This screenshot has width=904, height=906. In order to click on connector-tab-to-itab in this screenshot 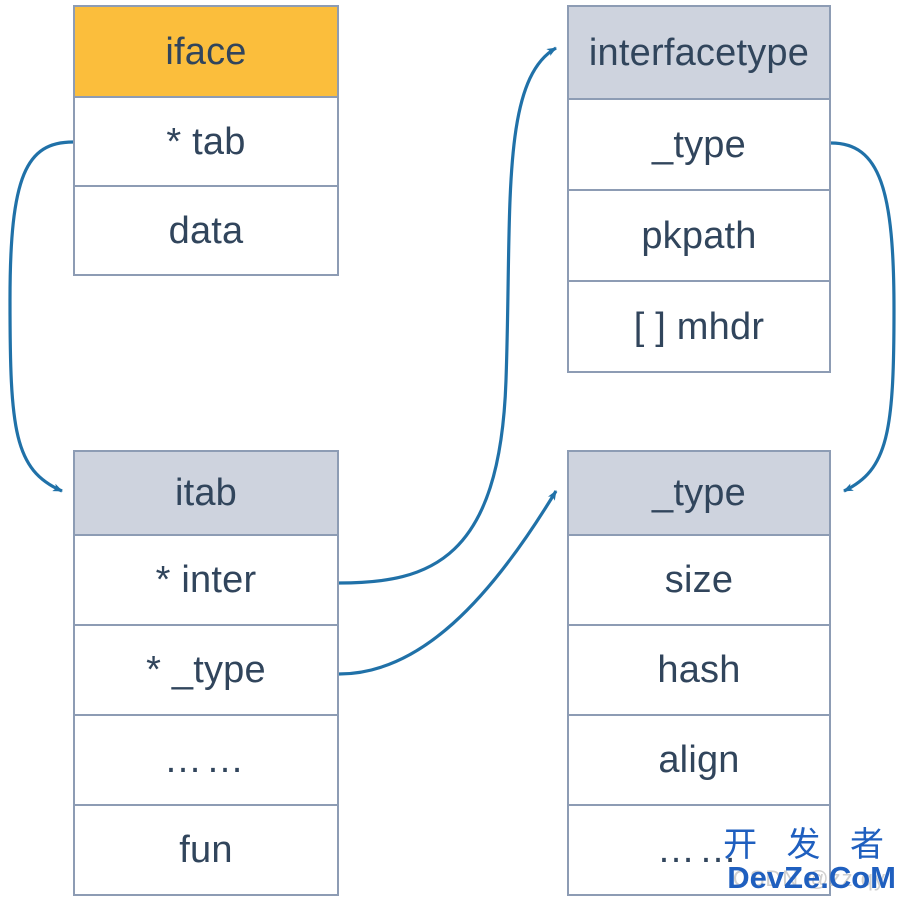, I will do `click(41, 316)`.